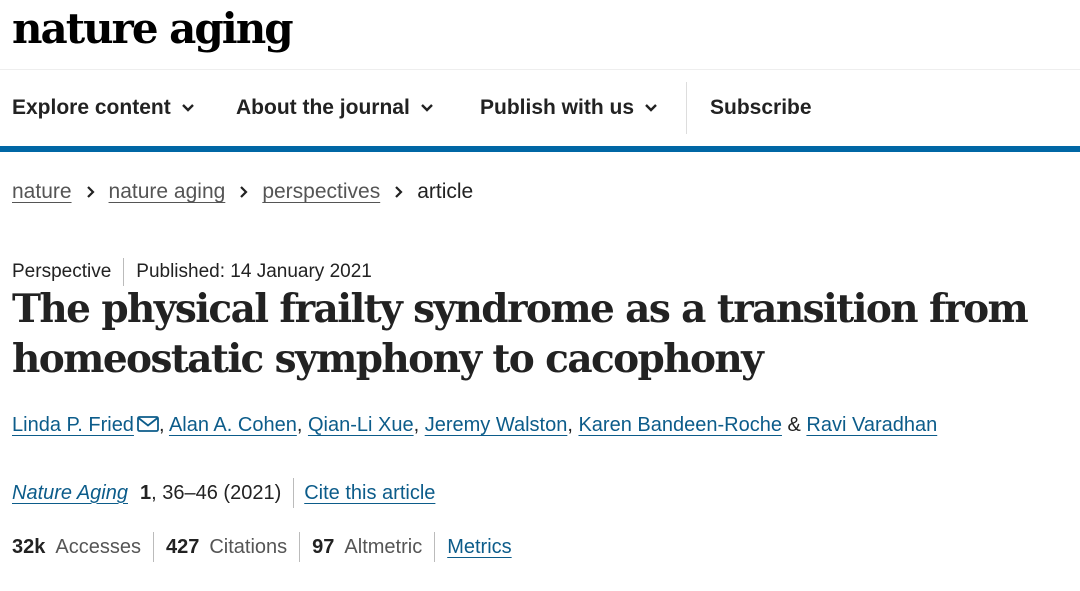  I want to click on nav-explore-content: Explore content, so click(103, 108).